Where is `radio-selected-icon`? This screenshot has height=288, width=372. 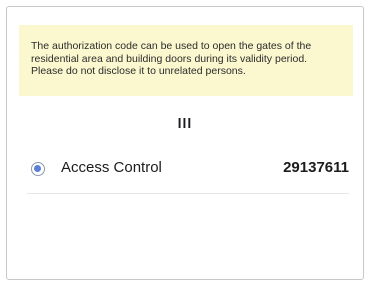 radio-selected-icon is located at coordinates (38, 169).